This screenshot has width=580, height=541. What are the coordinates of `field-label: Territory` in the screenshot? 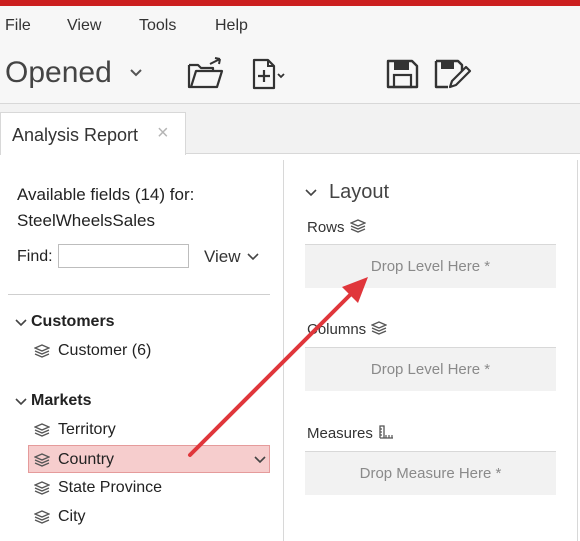 It's located at (87, 429).